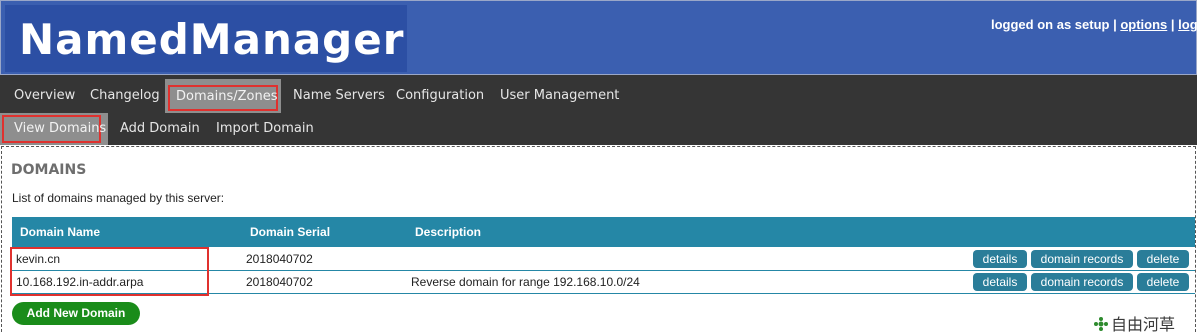 The image size is (1197, 333). What do you see at coordinates (125, 95) in the screenshot?
I see `menu-changelog: Changelog` at bounding box center [125, 95].